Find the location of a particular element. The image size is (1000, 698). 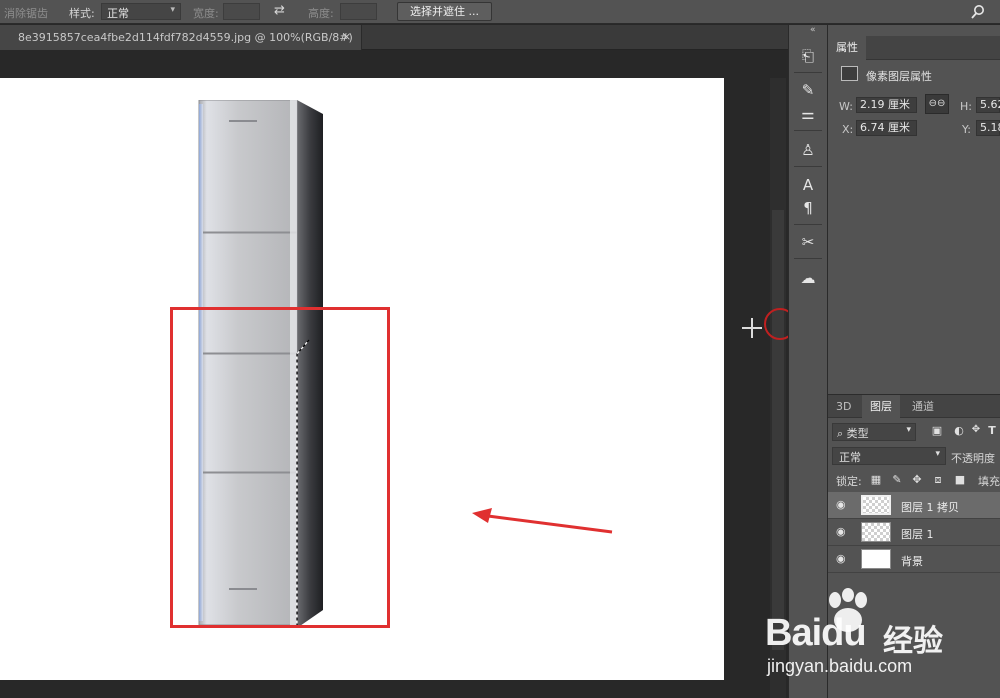

scrollbar-thumb is located at coordinates (778, 430).